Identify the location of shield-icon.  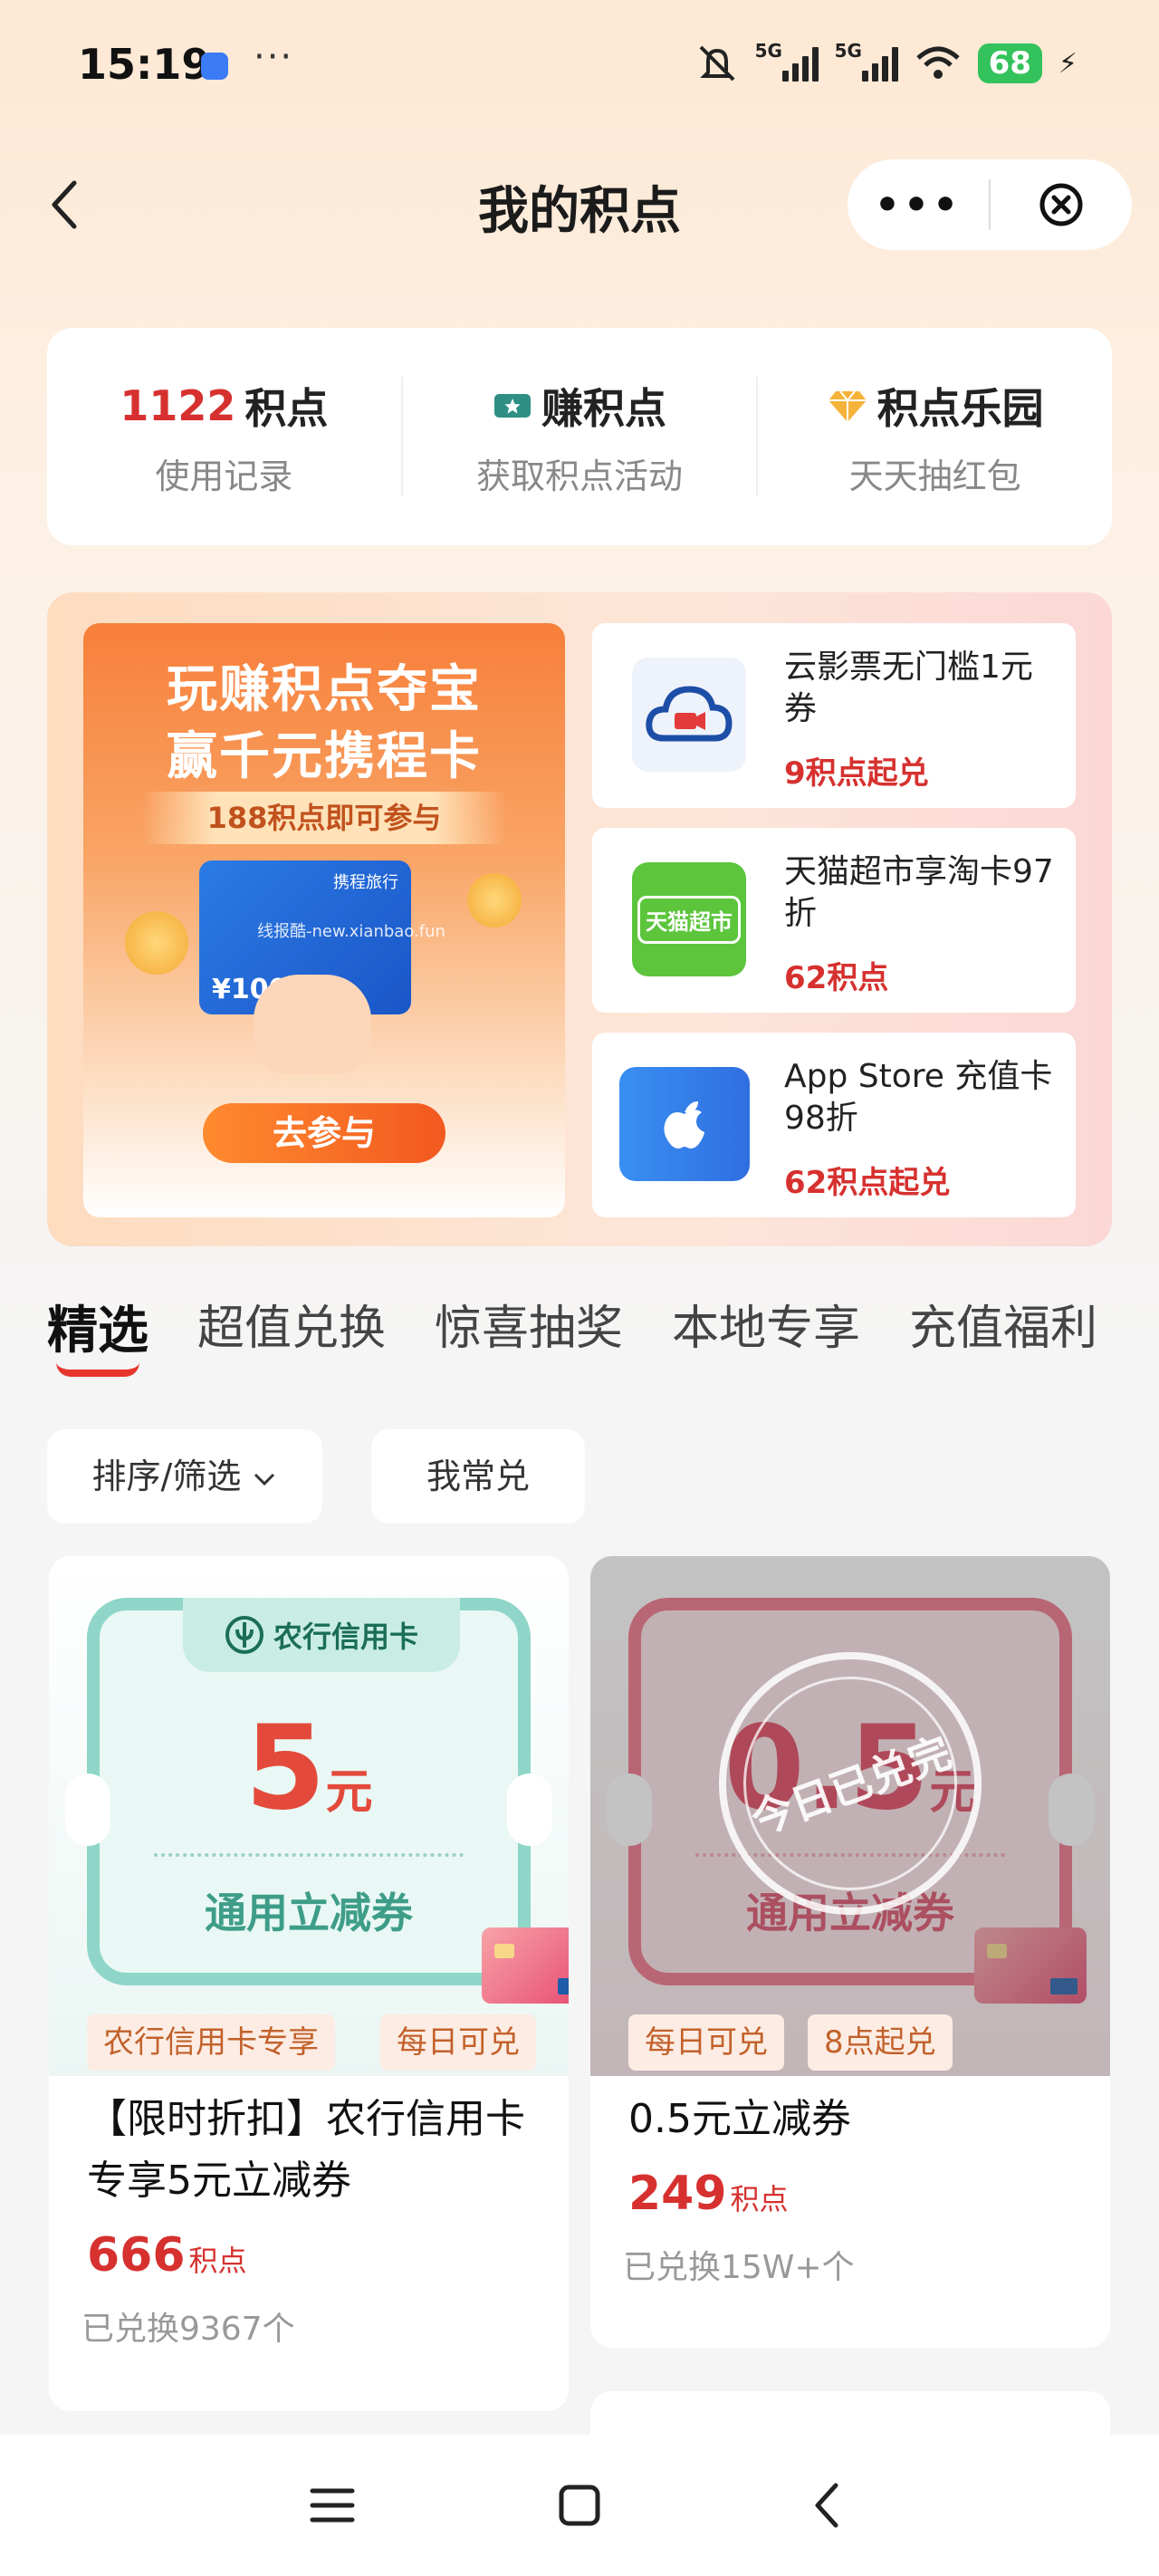
(215, 66).